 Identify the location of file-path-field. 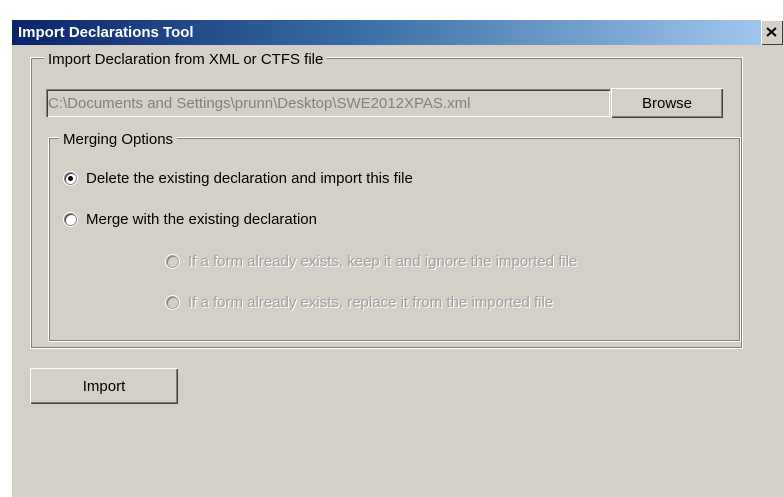
(328, 103).